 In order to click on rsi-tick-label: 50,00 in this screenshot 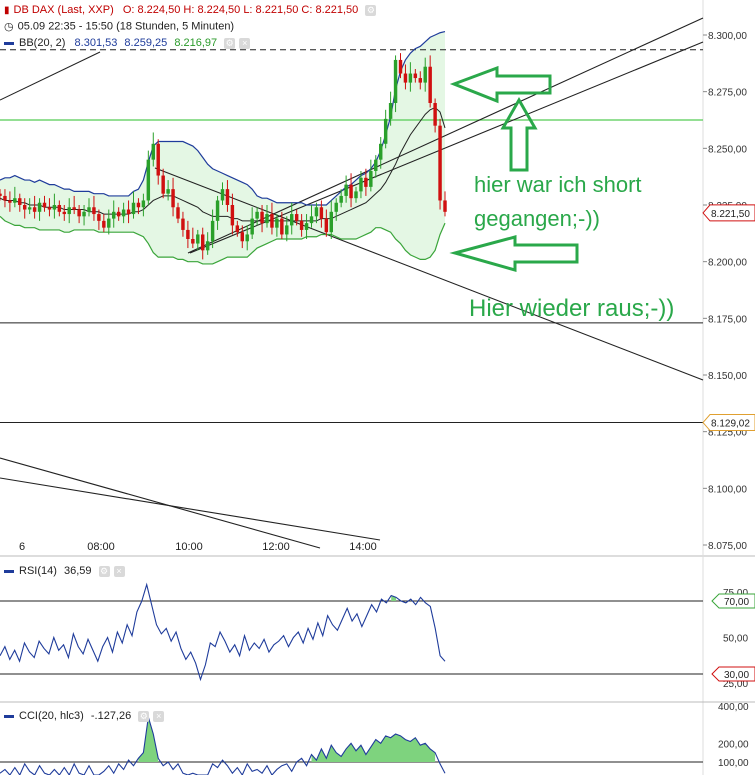, I will do `click(735, 639)`.